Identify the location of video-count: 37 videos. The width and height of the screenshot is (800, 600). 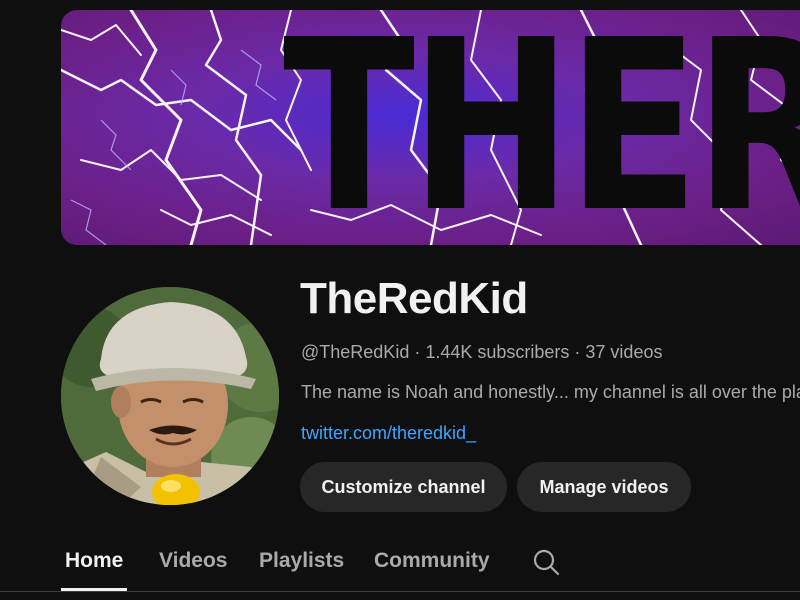
(623, 352).